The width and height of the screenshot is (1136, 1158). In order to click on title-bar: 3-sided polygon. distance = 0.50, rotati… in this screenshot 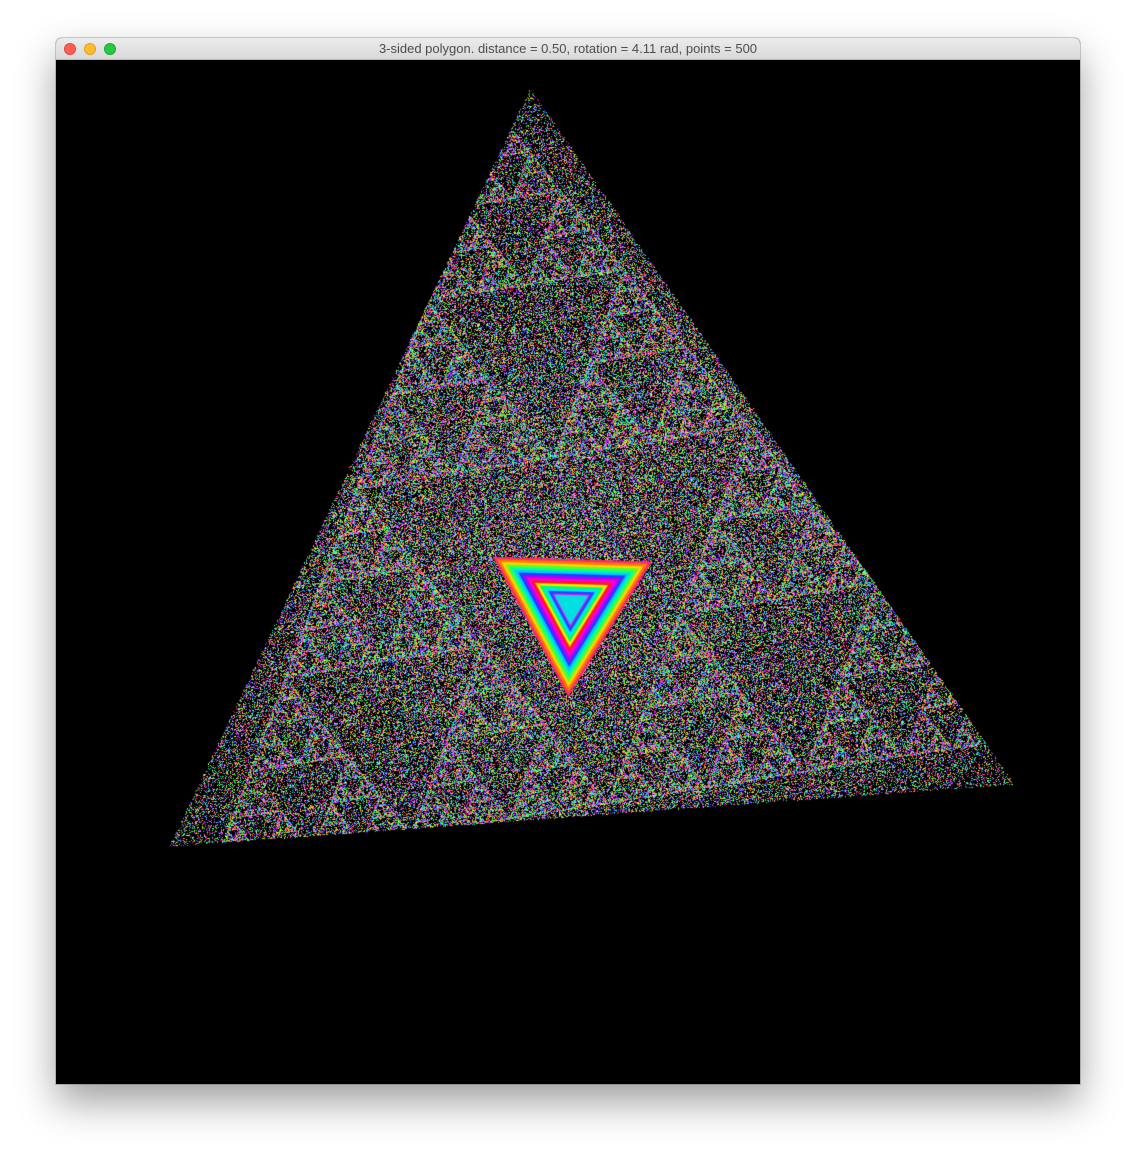, I will do `click(568, 49)`.